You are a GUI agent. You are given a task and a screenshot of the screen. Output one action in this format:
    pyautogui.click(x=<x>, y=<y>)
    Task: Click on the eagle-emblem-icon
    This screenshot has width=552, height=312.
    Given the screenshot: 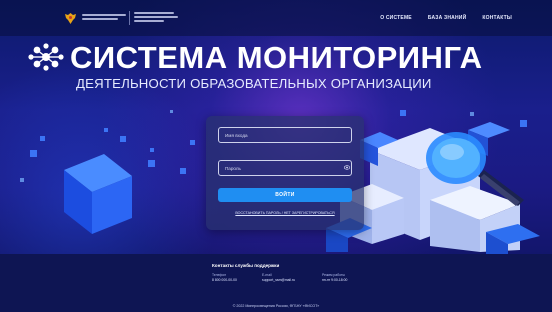 What is the action you would take?
    pyautogui.click(x=70, y=18)
    